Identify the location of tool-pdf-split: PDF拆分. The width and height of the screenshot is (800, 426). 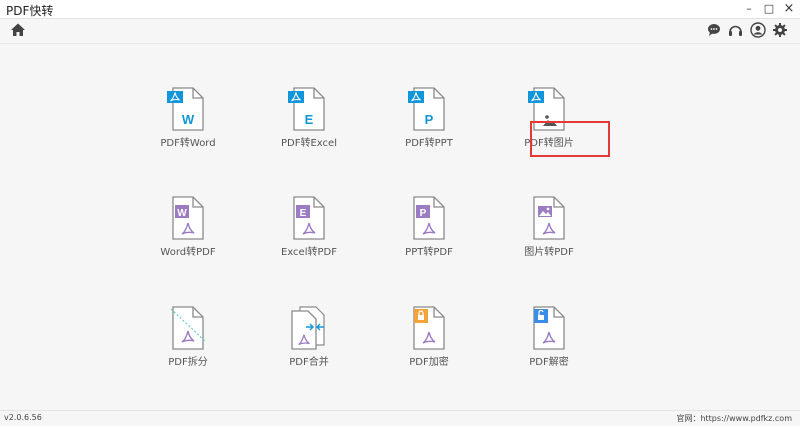
(188, 345).